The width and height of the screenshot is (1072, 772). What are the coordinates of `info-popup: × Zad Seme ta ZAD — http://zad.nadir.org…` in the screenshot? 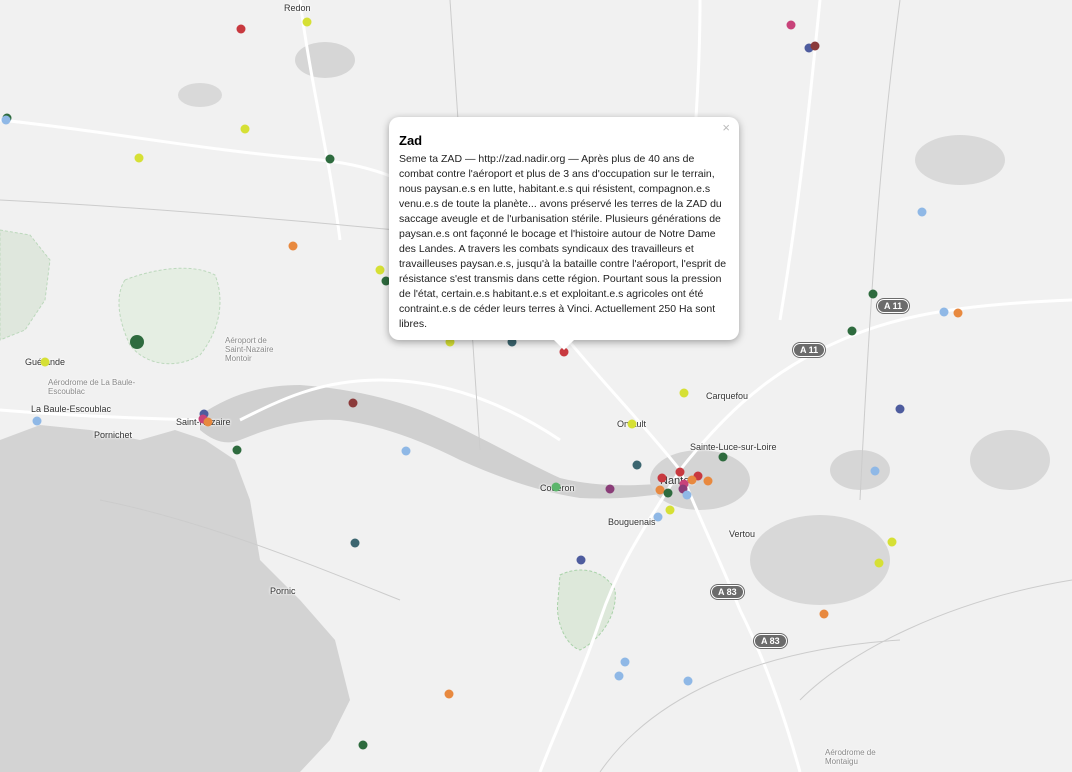 It's located at (564, 228).